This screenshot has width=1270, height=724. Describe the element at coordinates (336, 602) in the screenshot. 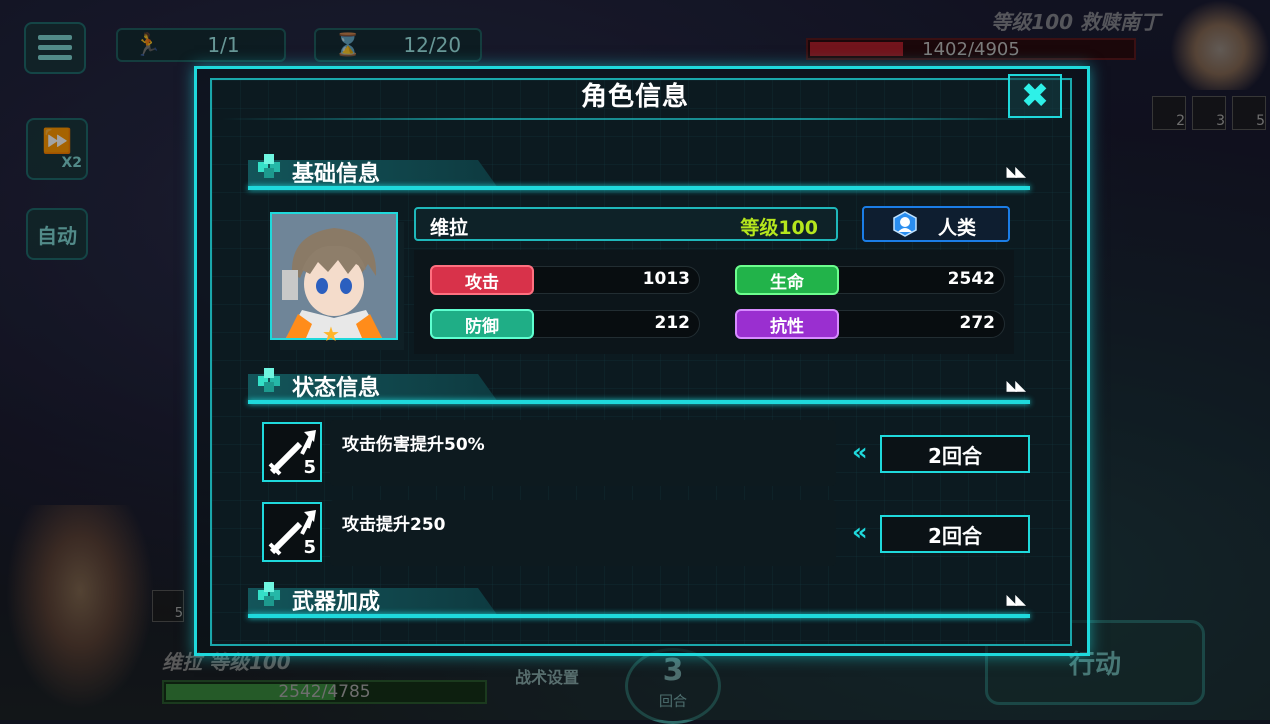

I see `section-title: 武器加成` at that location.